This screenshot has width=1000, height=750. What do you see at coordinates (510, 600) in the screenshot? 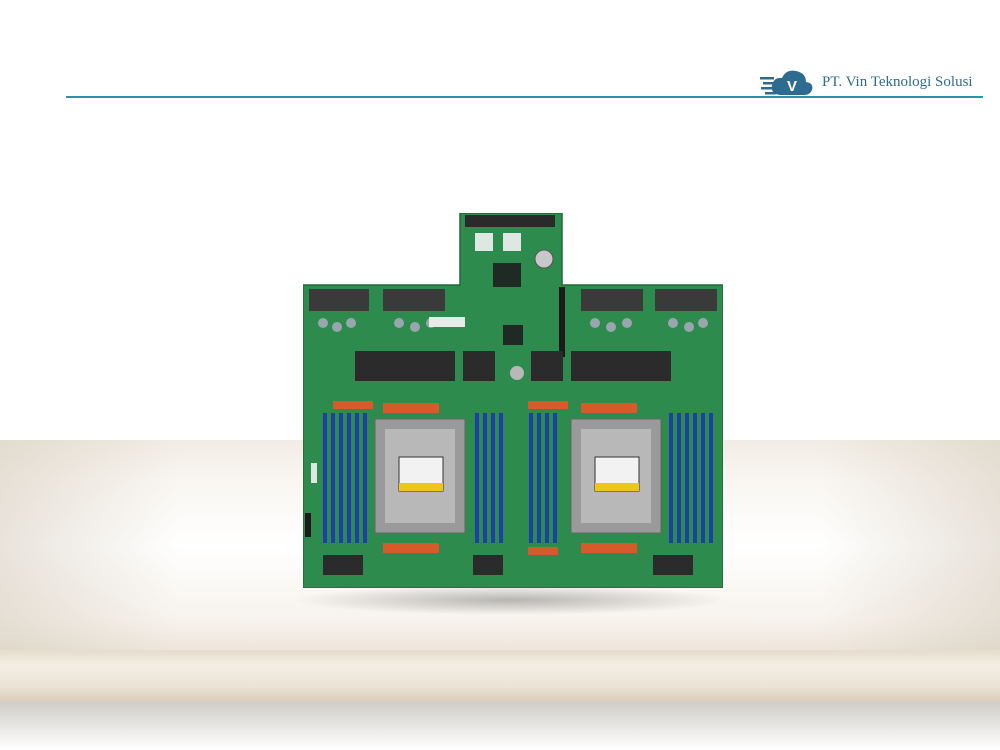
I see `board-shadow` at bounding box center [510, 600].